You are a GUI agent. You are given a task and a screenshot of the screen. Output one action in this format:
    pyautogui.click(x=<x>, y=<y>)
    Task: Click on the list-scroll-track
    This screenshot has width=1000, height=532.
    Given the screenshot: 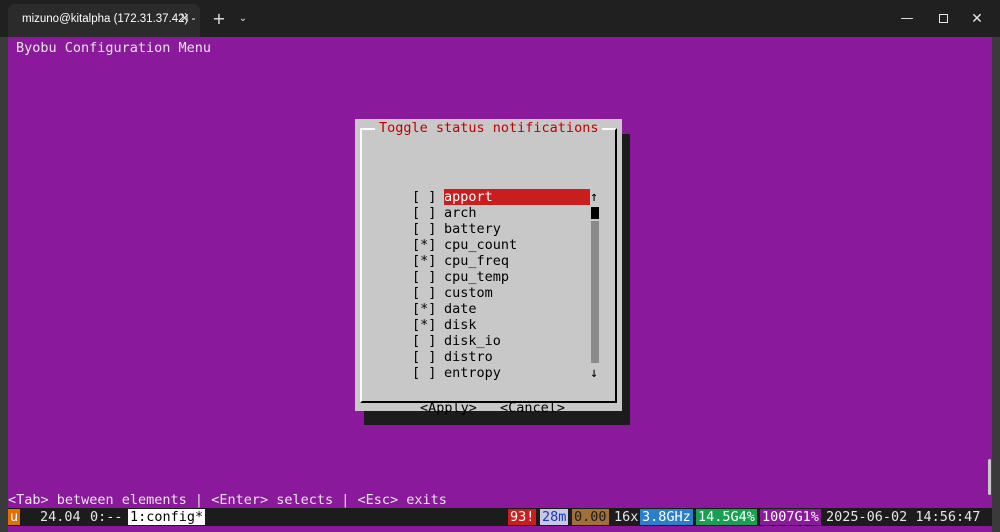 What is the action you would take?
    pyautogui.click(x=595, y=292)
    